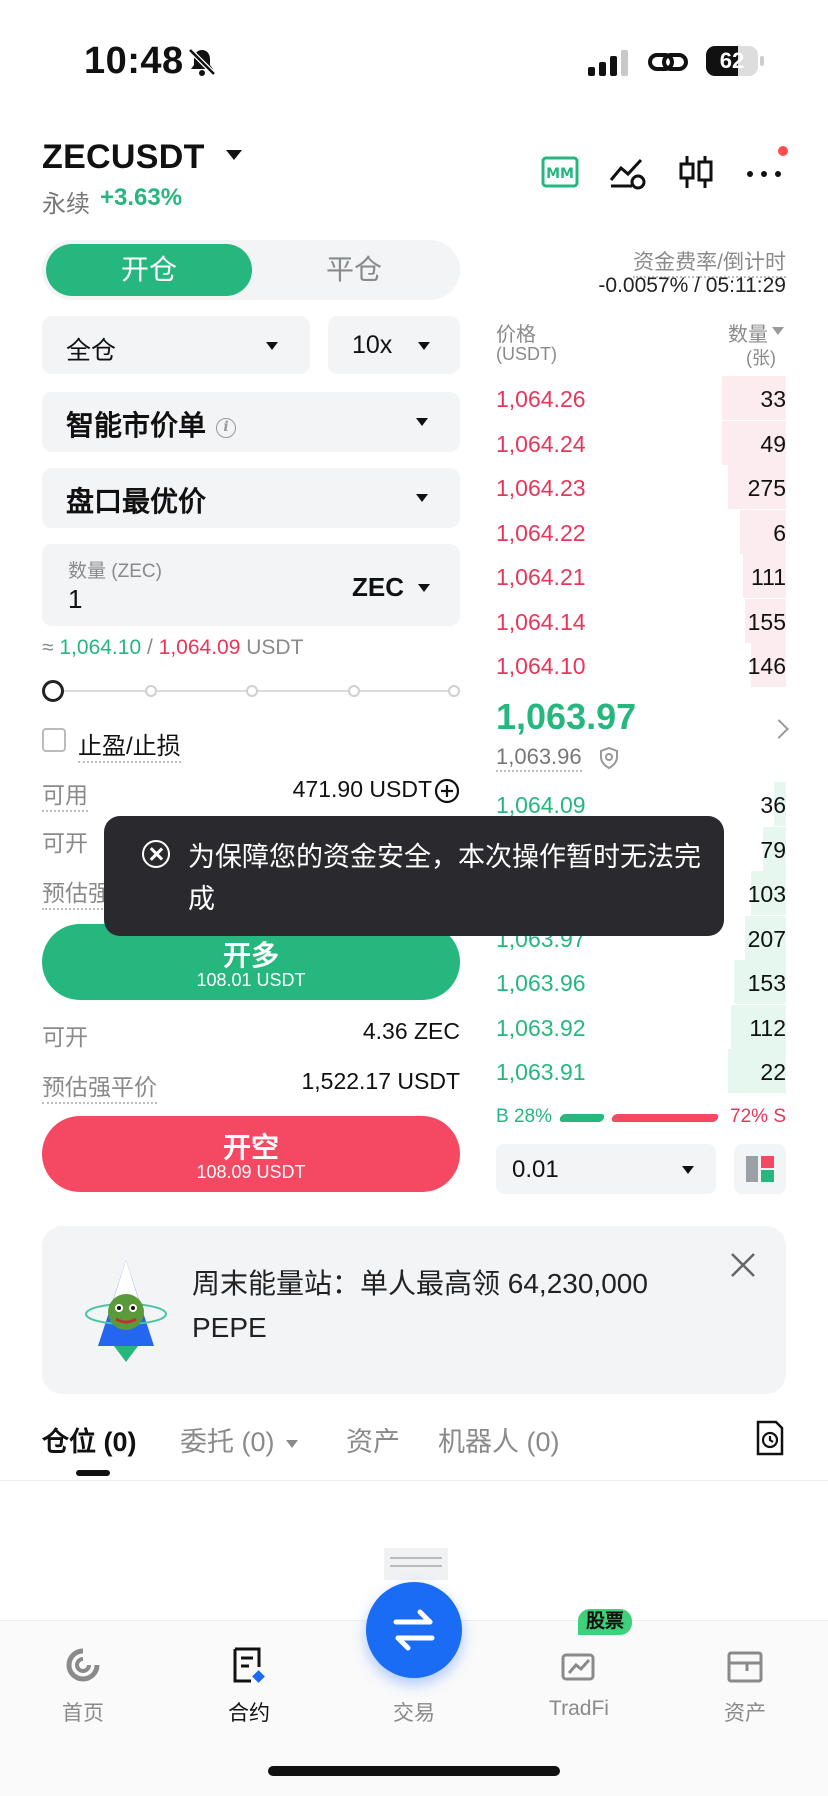 The height and width of the screenshot is (1796, 828). I want to click on open-close-toggle: 开仓 平仓, so click(251, 270).